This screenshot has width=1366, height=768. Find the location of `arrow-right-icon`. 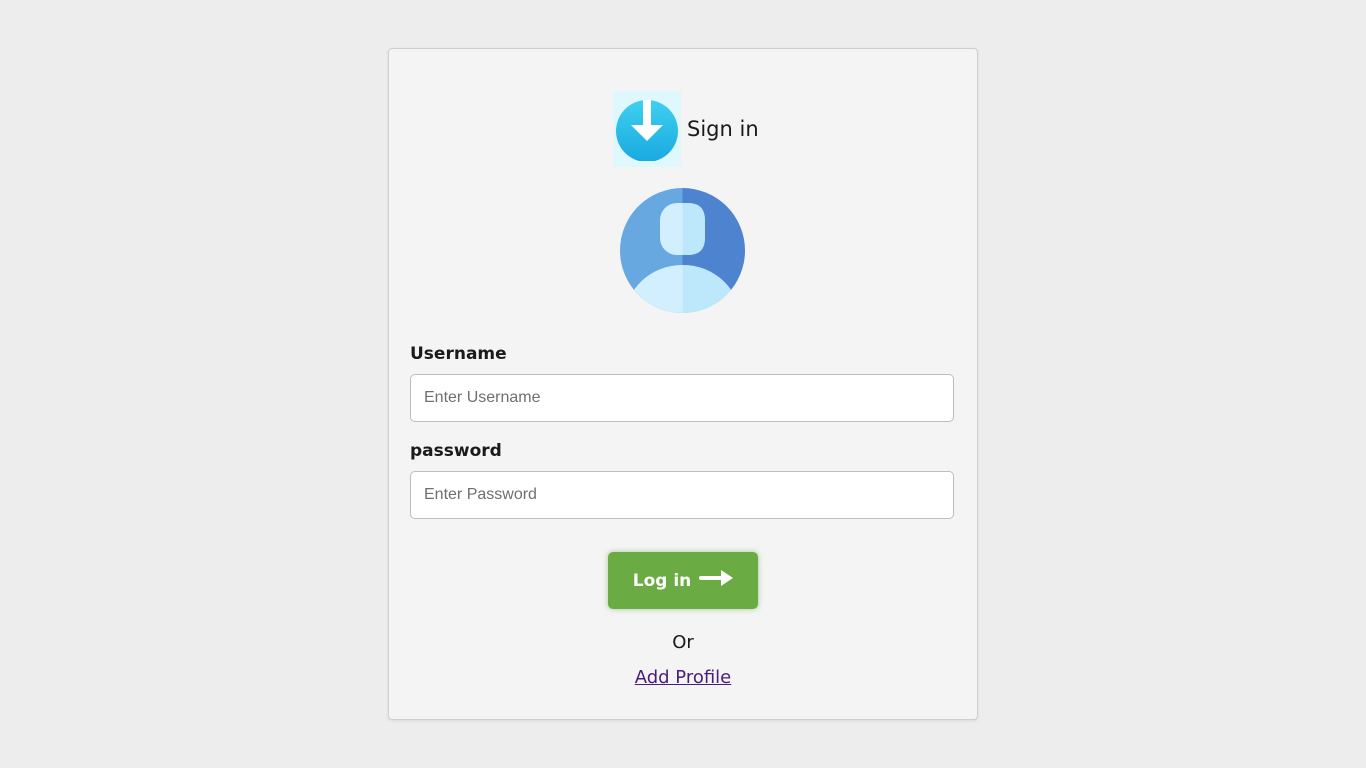

arrow-right-icon is located at coordinates (716, 580).